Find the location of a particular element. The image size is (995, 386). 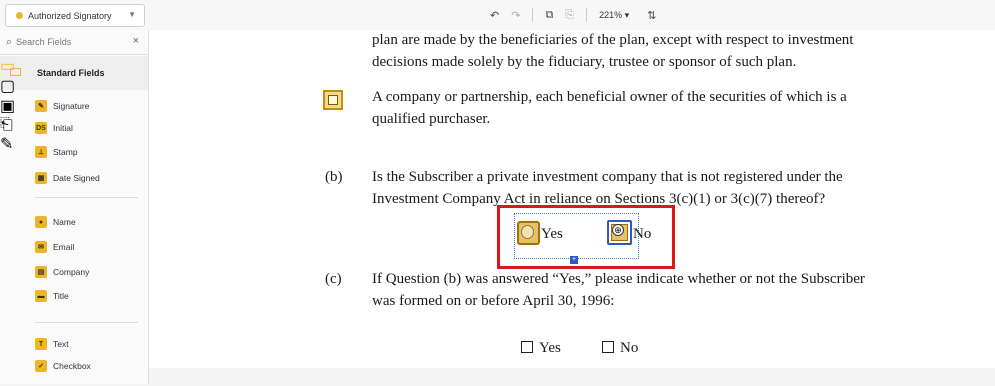

search-bar: ⌕ Search Fields × is located at coordinates (74, 42).